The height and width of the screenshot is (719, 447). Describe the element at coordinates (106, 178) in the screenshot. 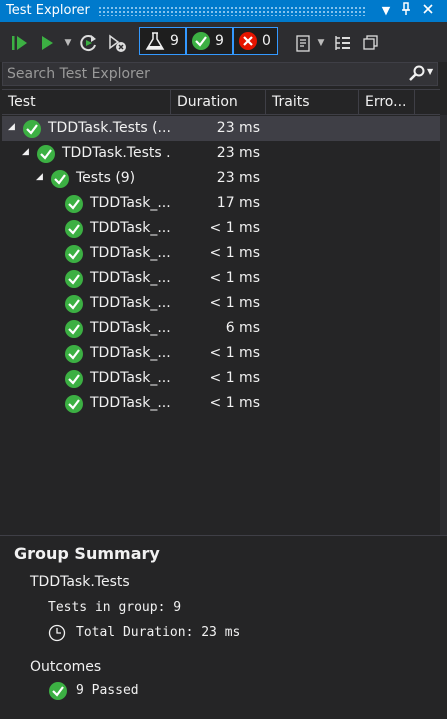

I see `test-name: Tests (9)` at that location.